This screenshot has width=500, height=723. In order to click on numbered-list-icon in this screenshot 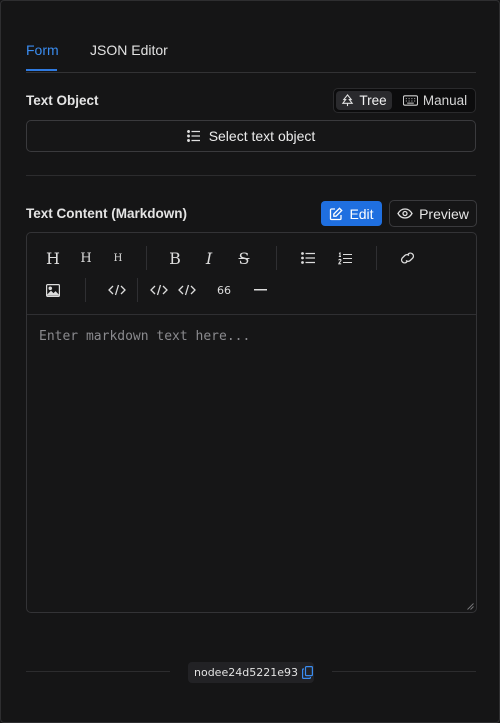, I will do `click(344, 257)`.